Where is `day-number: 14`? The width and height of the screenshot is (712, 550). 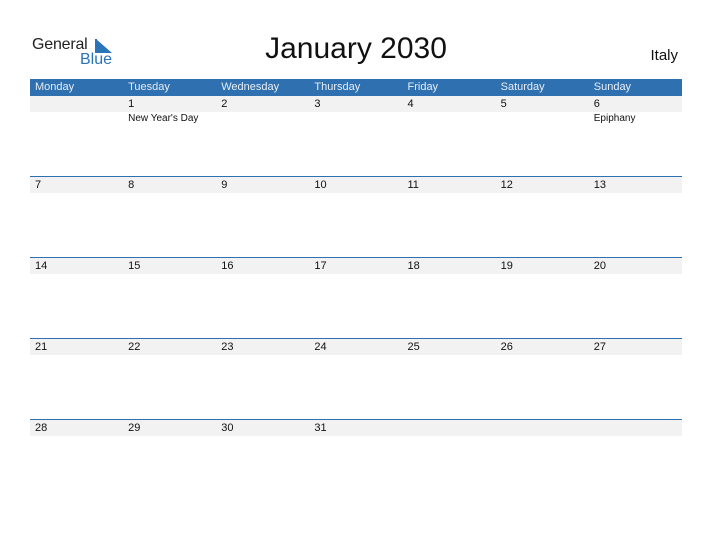
day-number: 14 is located at coordinates (41, 266).